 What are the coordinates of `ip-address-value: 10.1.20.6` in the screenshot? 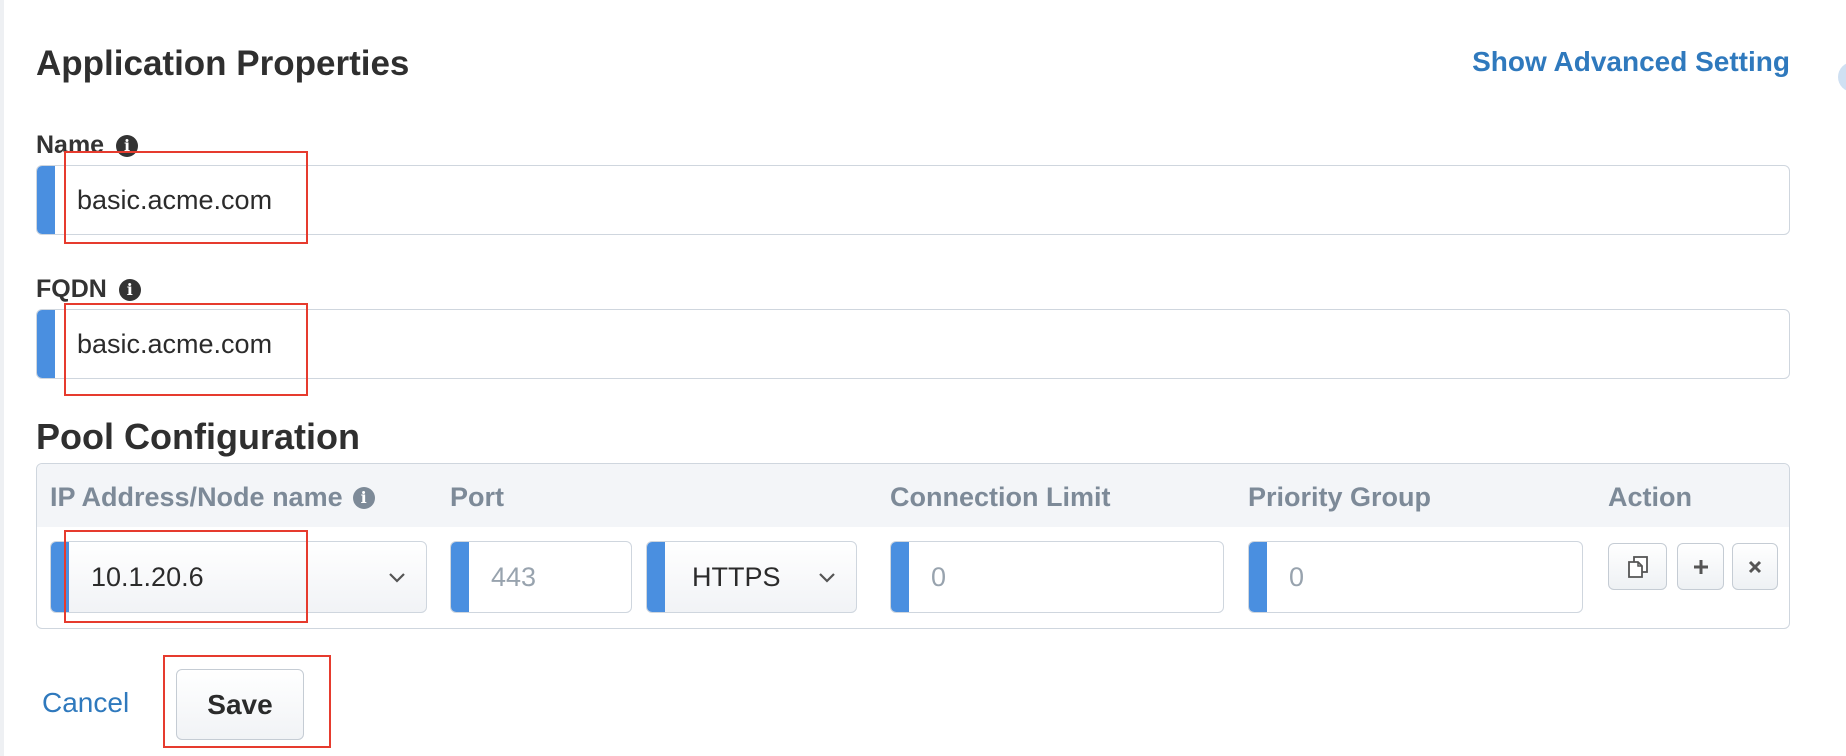 It's located at (147, 577).